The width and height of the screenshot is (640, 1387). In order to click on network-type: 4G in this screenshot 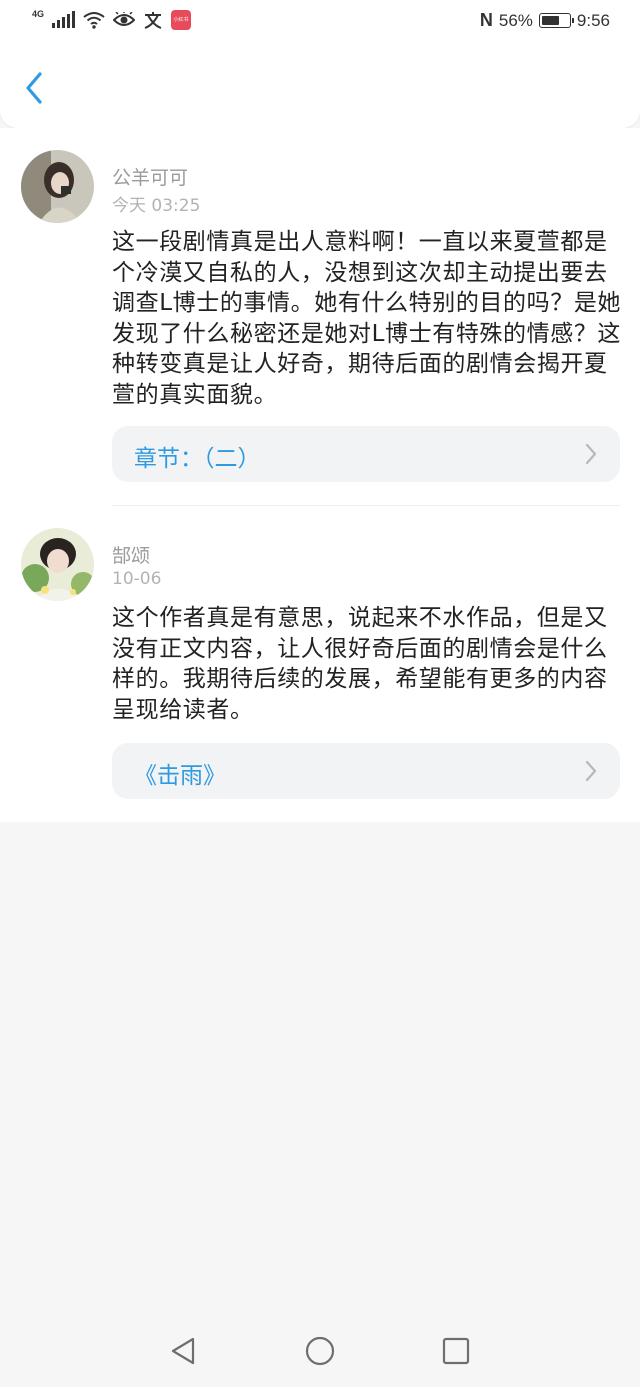, I will do `click(38, 13)`.